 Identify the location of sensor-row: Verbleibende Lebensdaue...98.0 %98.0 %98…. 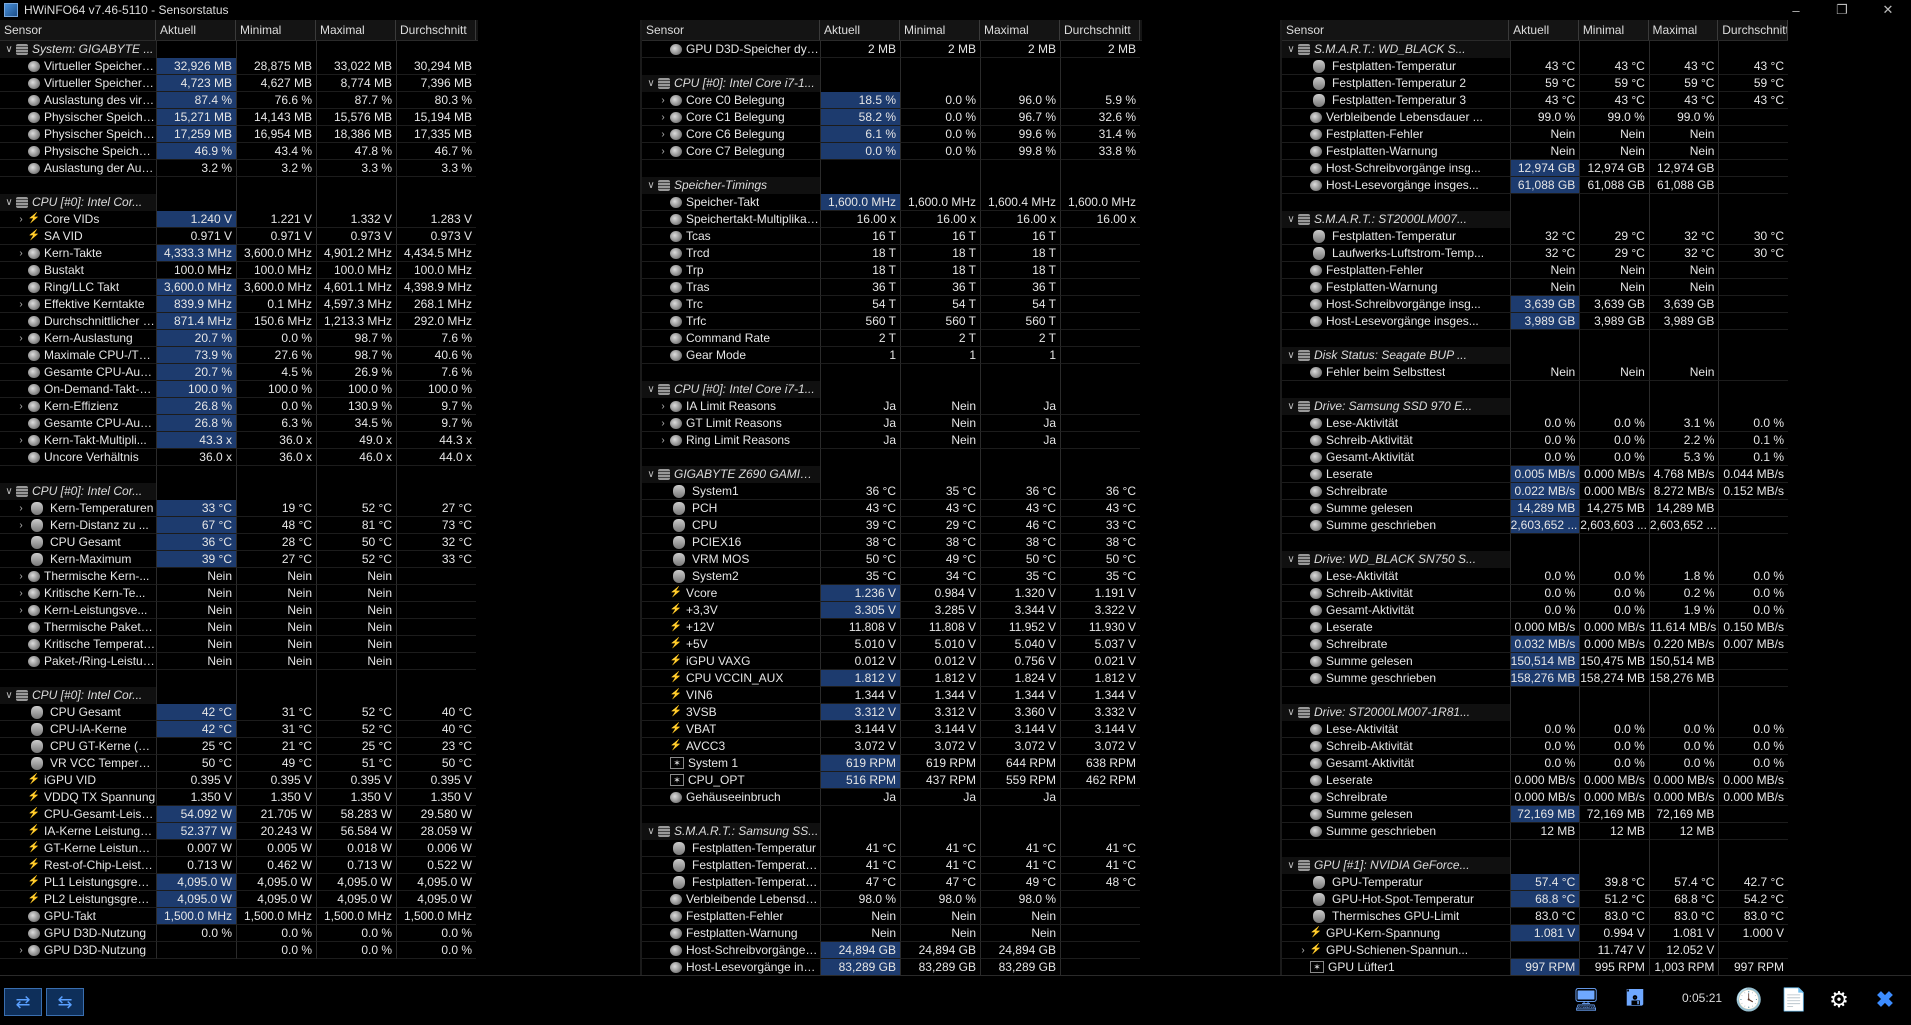
(892, 899).